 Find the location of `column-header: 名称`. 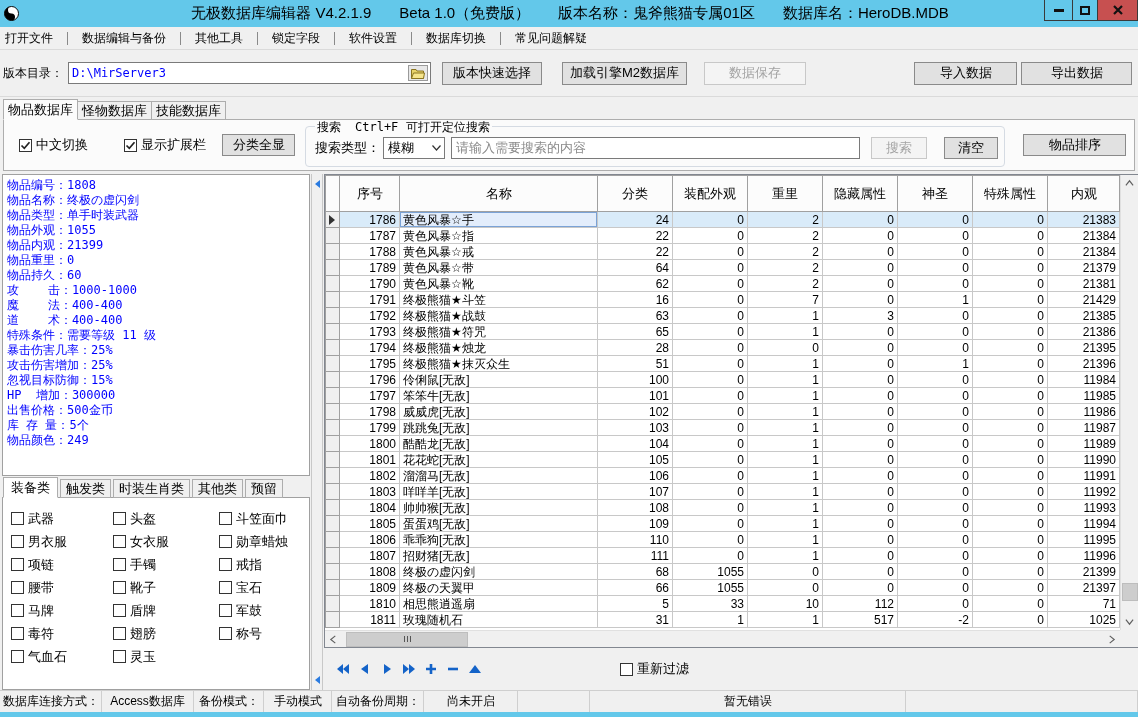

column-header: 名称 is located at coordinates (498, 193).